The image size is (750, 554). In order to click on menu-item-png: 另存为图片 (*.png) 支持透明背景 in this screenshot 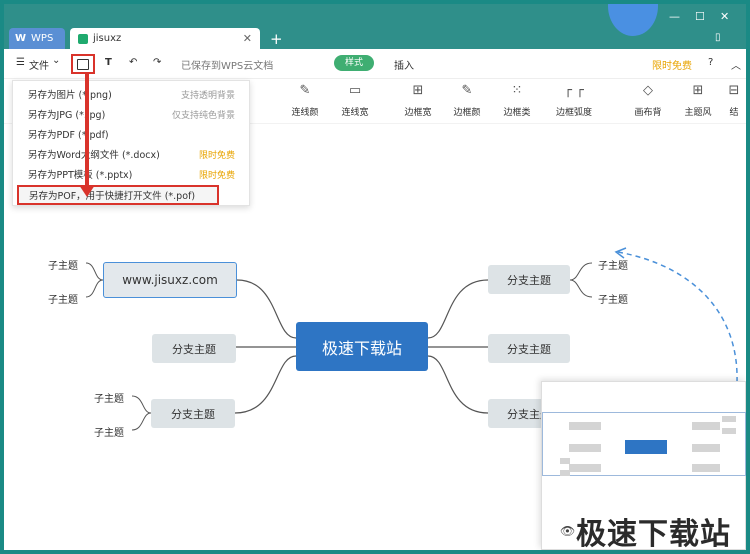, I will do `click(131, 96)`.